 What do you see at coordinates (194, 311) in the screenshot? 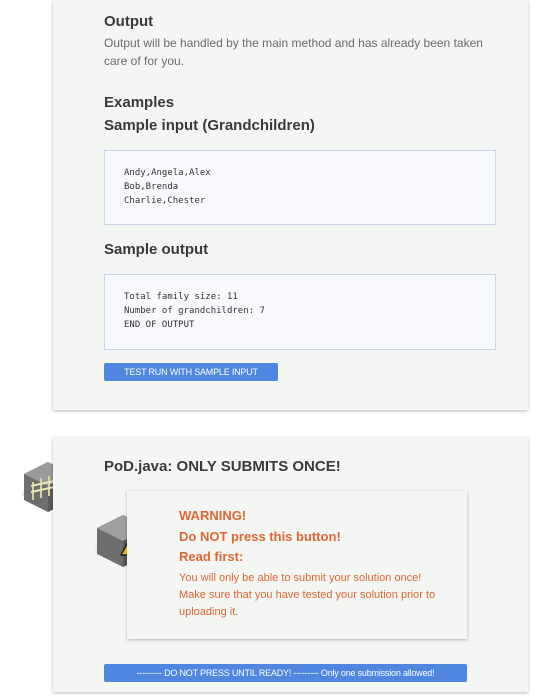
I see `sample-output-line: Number of grandchildren: 7` at bounding box center [194, 311].